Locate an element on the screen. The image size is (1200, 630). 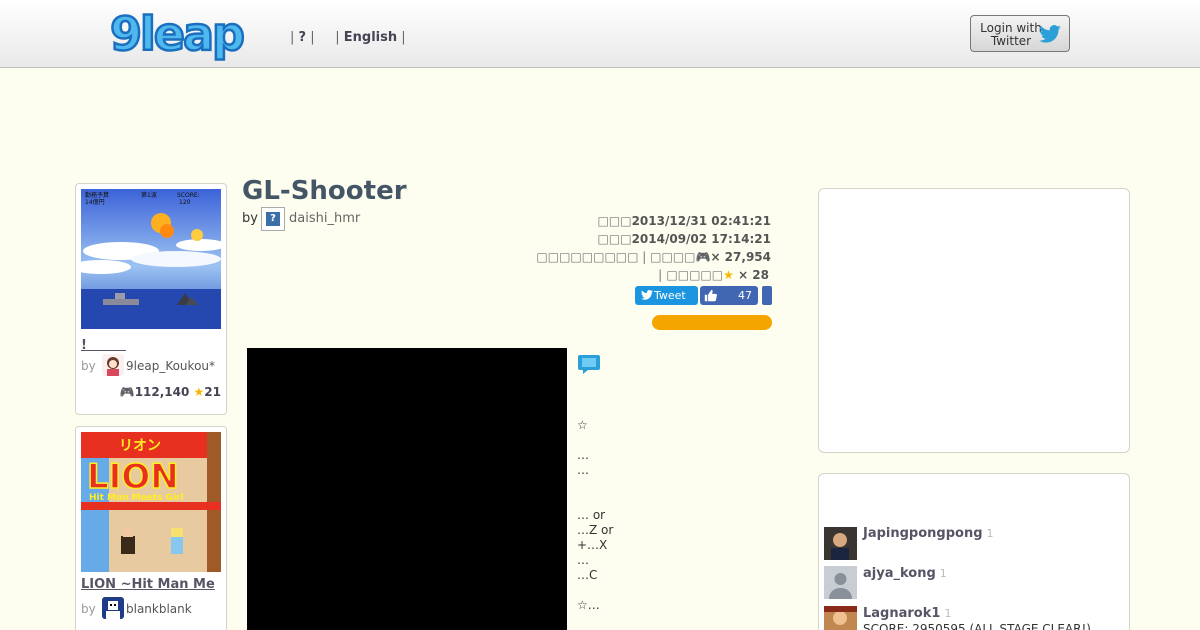
login-with-twitter-button: Login with Twitter is located at coordinates (1020, 33).